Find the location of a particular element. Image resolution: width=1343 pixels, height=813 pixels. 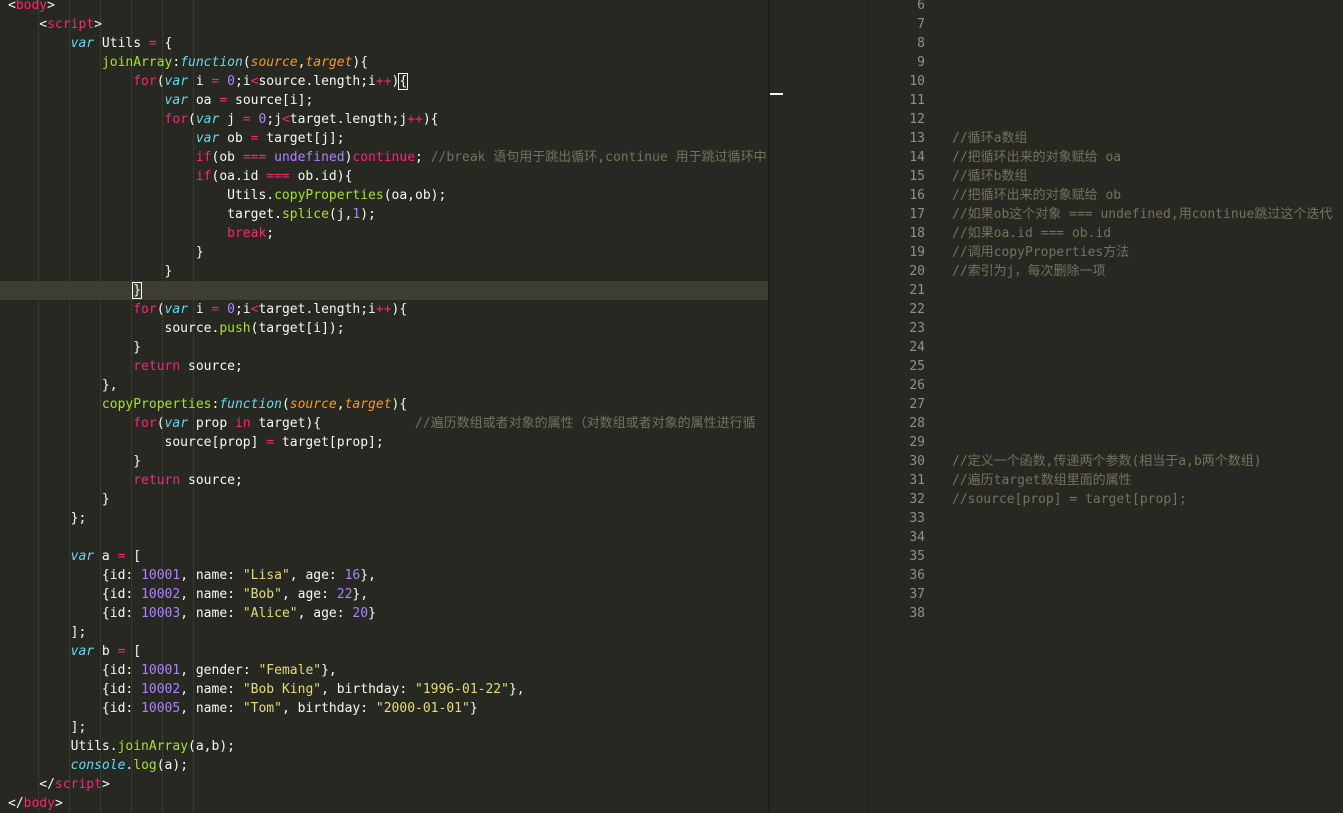

comment-line: //遍历target数组里面的属性 is located at coordinates (1042, 480).